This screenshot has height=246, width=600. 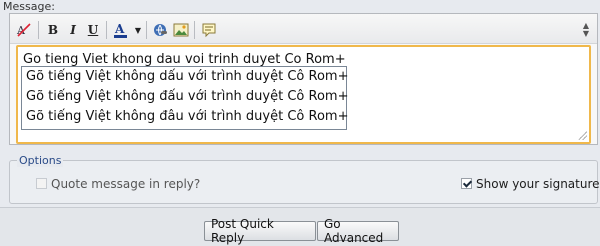 What do you see at coordinates (358, 231) in the screenshot?
I see `go-advanced-button: Go Advanced` at bounding box center [358, 231].